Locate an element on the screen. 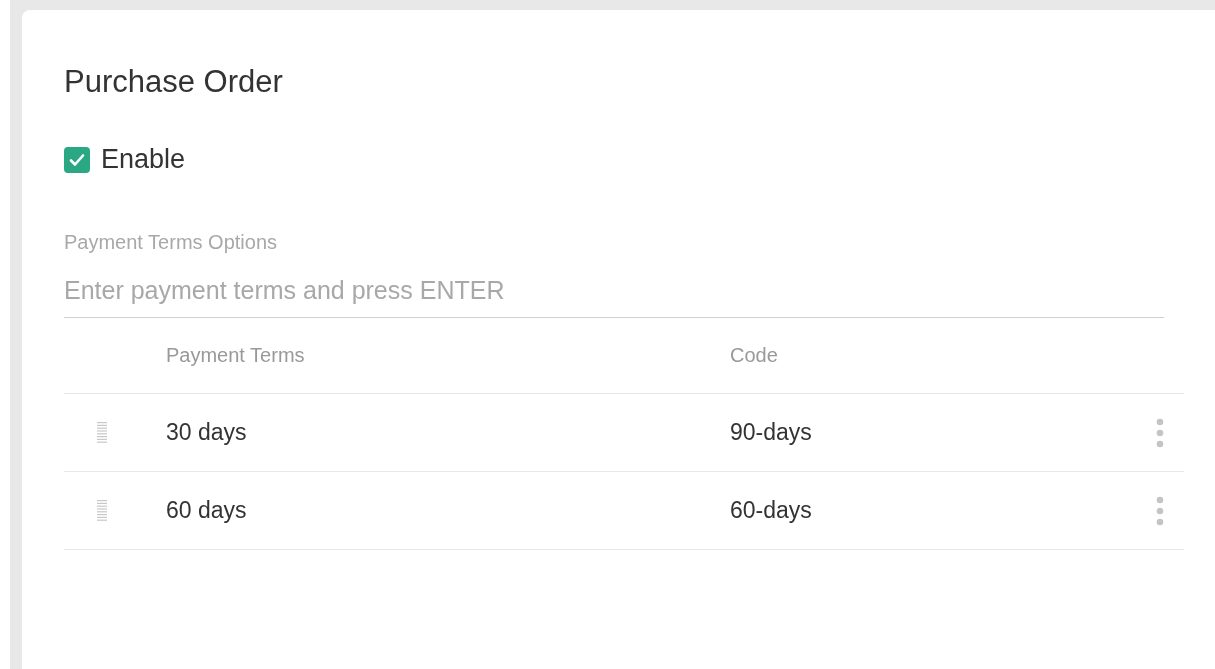 The width and height of the screenshot is (1215, 669). table-cell-text: 90-days is located at coordinates (771, 432).